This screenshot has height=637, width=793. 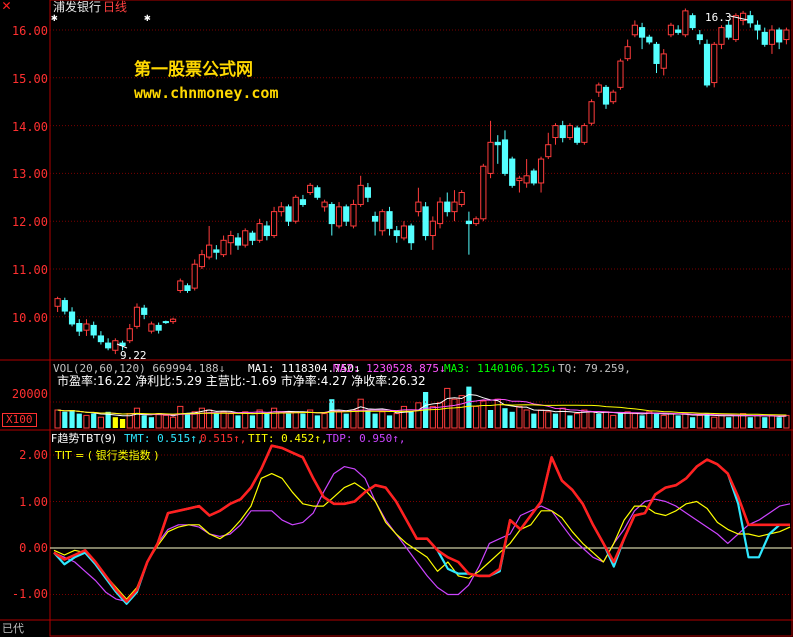 What do you see at coordinates (147, 17) in the screenshot?
I see `asterisk-icon: ✱` at bounding box center [147, 17].